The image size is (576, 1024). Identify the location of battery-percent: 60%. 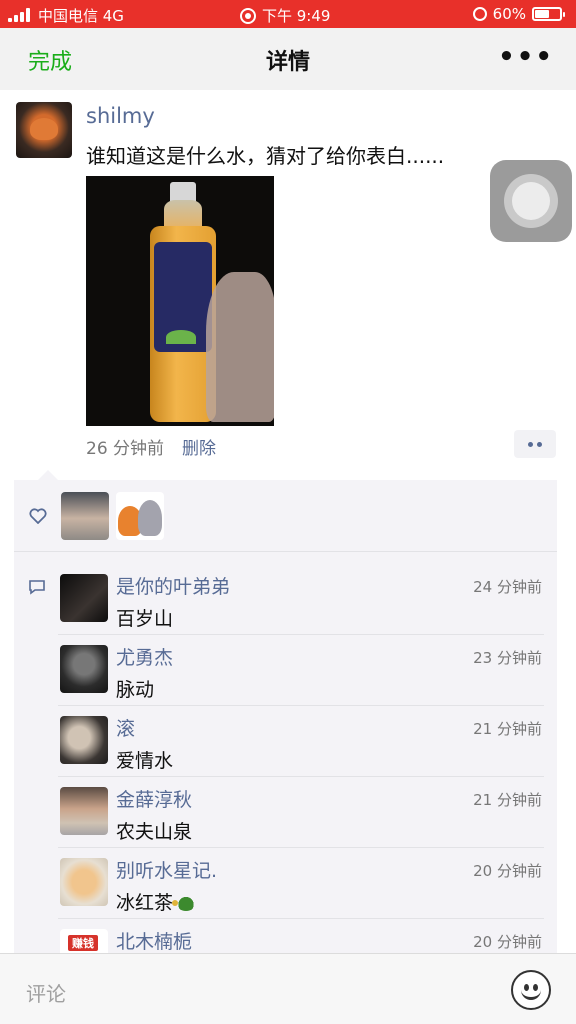
(509, 14).